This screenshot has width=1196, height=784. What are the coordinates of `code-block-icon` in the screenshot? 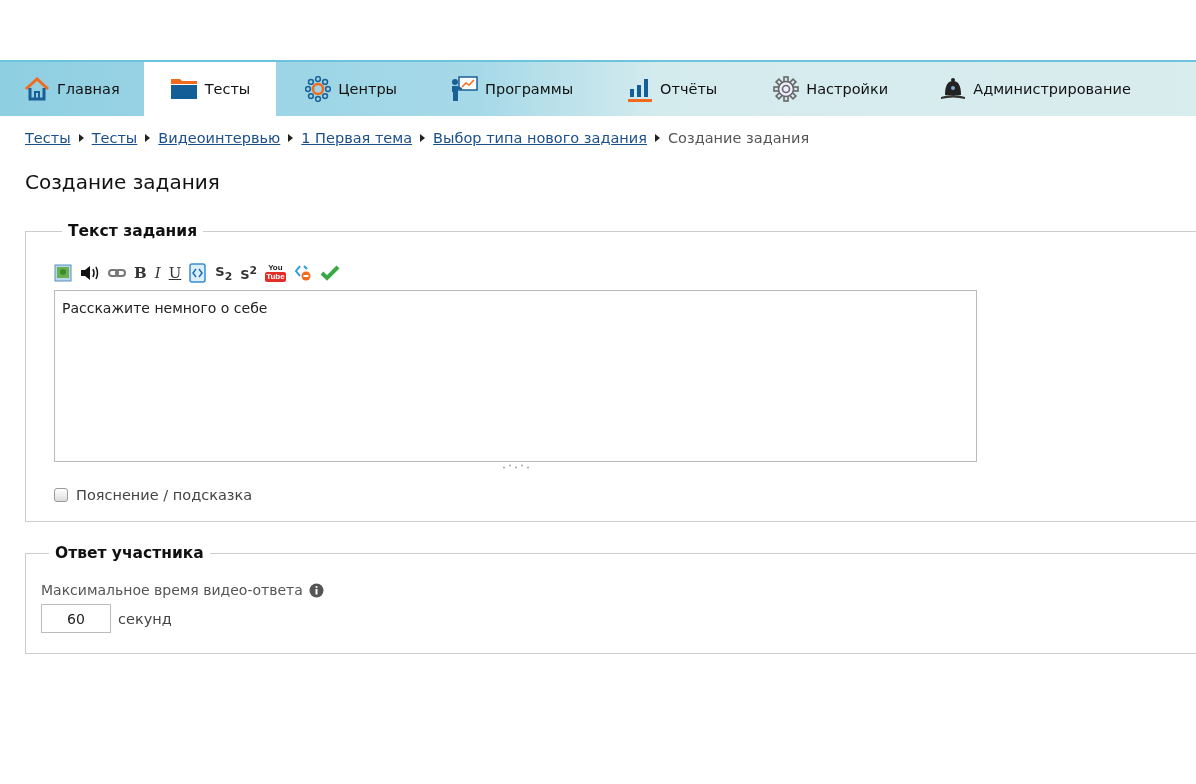 It's located at (198, 273).